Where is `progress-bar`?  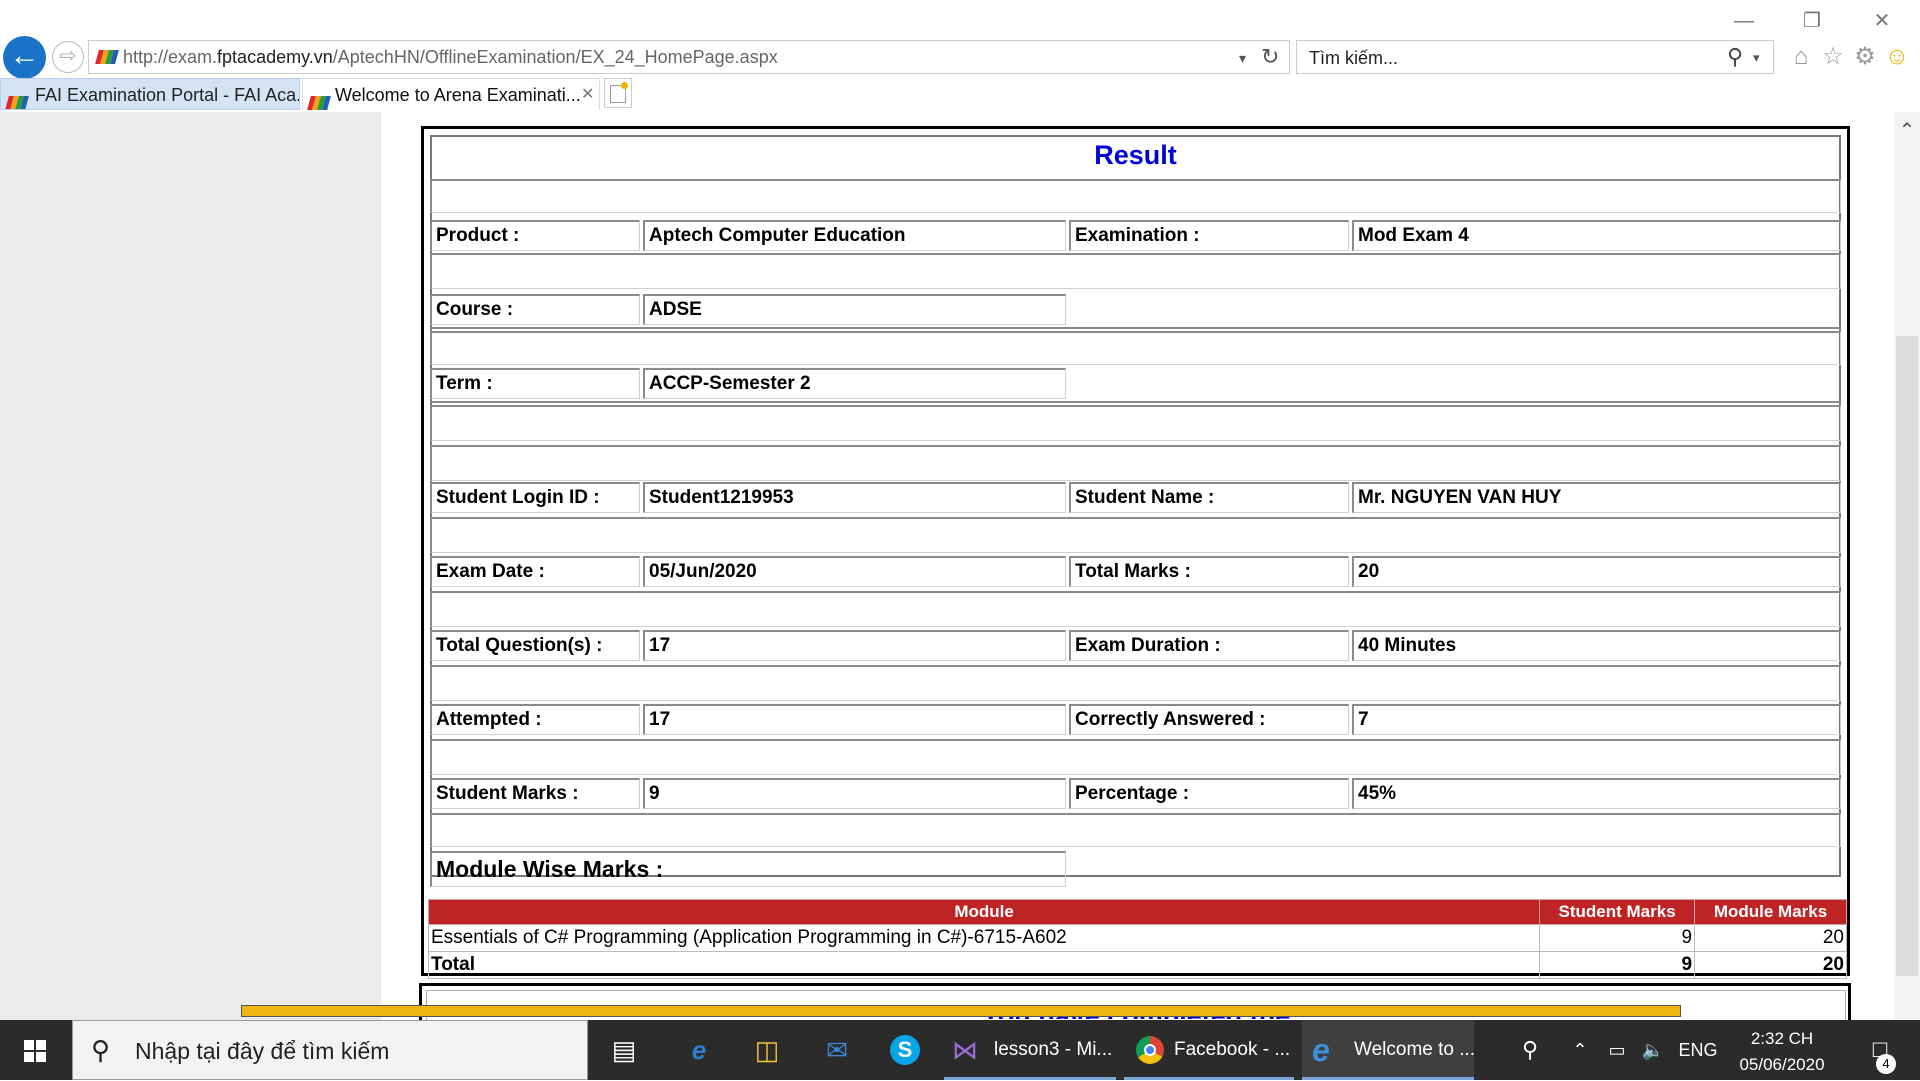 progress-bar is located at coordinates (961, 1011).